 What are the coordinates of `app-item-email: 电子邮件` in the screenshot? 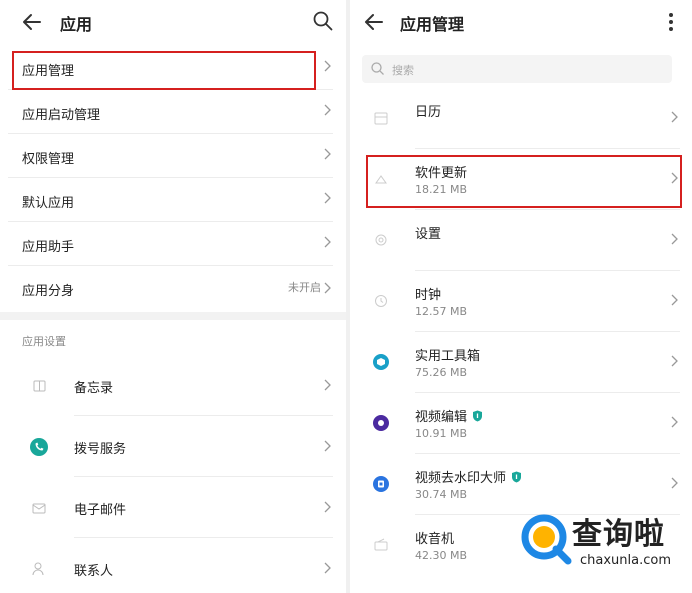 It's located at (180, 507).